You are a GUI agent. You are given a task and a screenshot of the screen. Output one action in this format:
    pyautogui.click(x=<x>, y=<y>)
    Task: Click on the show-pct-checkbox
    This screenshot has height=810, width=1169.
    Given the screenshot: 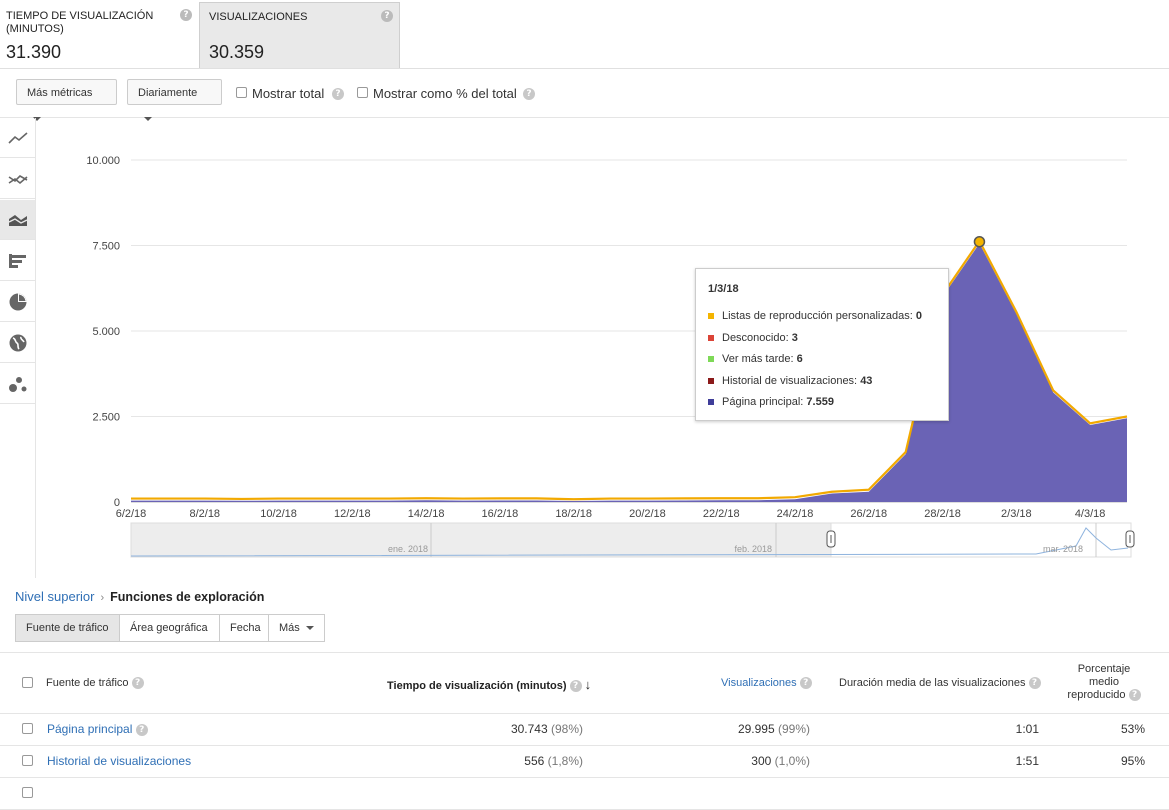 What is the action you would take?
    pyautogui.click(x=362, y=92)
    